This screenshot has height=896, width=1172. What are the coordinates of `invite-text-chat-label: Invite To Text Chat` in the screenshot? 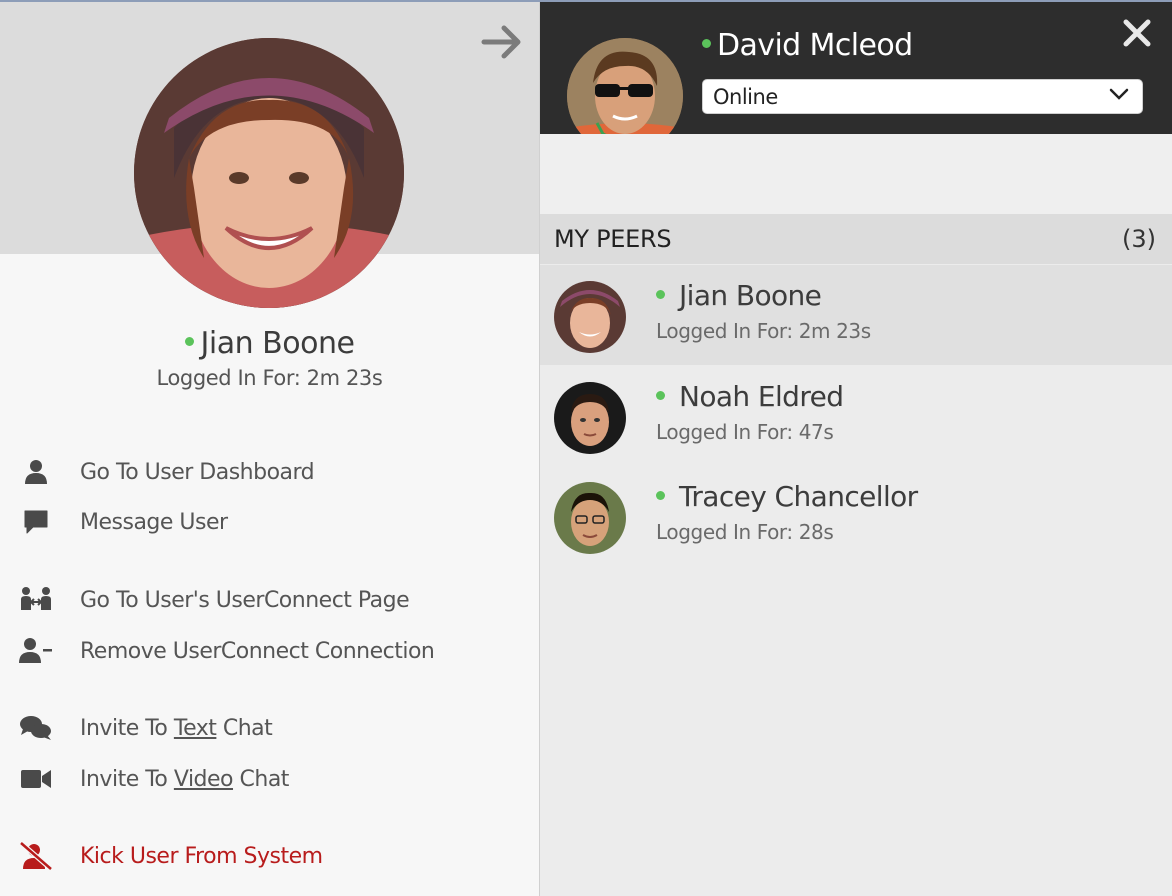 It's located at (176, 728).